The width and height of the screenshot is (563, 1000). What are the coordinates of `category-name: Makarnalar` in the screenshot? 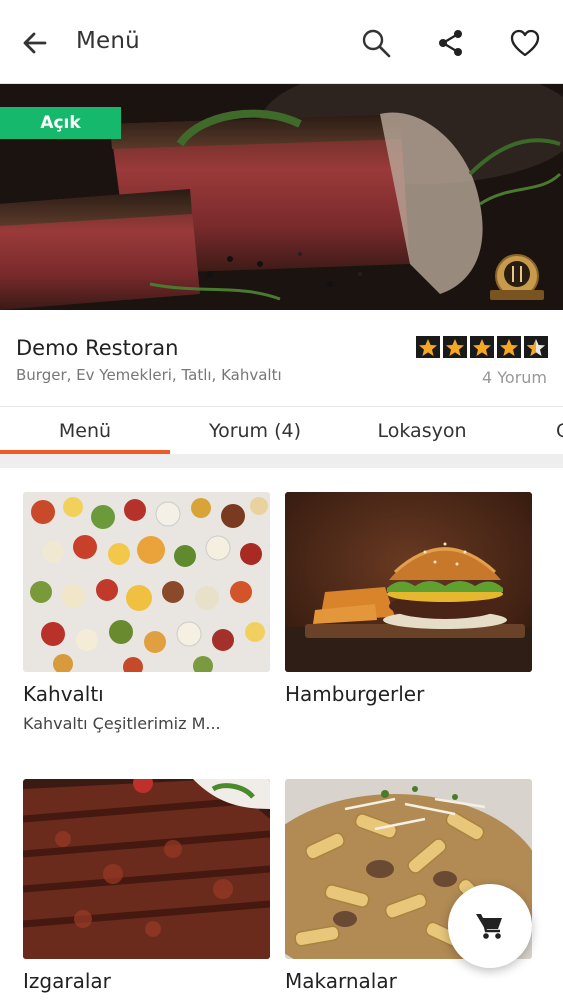 It's located at (341, 981).